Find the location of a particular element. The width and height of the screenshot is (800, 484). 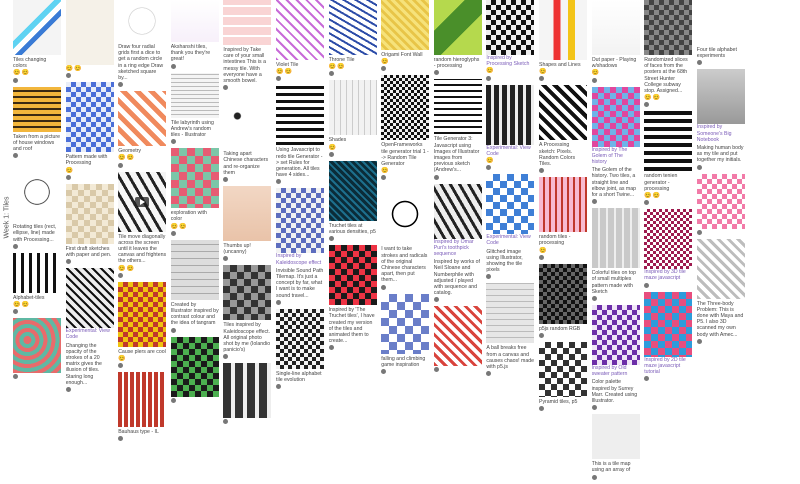

tile-card: falling and climbing game inspiration is located at coordinates (405, 334).